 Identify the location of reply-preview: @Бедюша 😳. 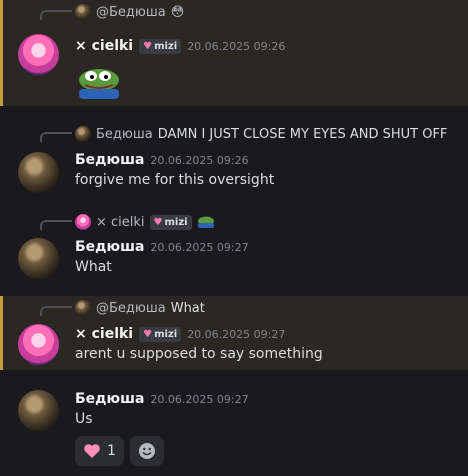
(129, 12).